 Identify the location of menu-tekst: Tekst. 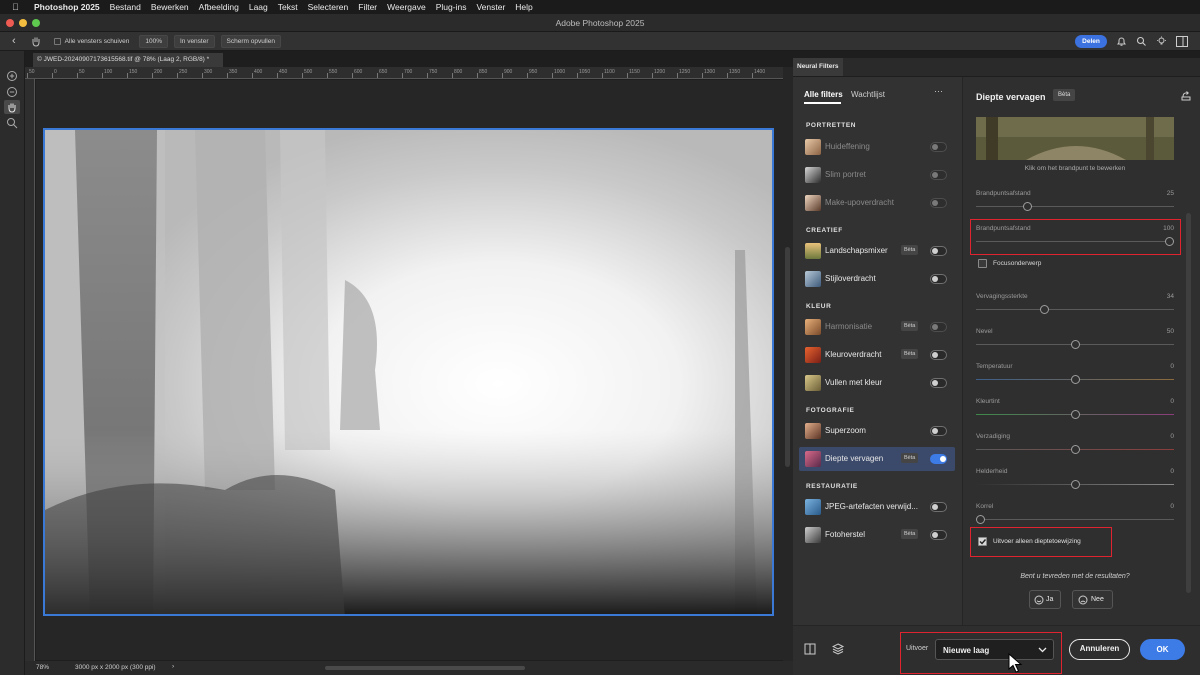
(288, 7).